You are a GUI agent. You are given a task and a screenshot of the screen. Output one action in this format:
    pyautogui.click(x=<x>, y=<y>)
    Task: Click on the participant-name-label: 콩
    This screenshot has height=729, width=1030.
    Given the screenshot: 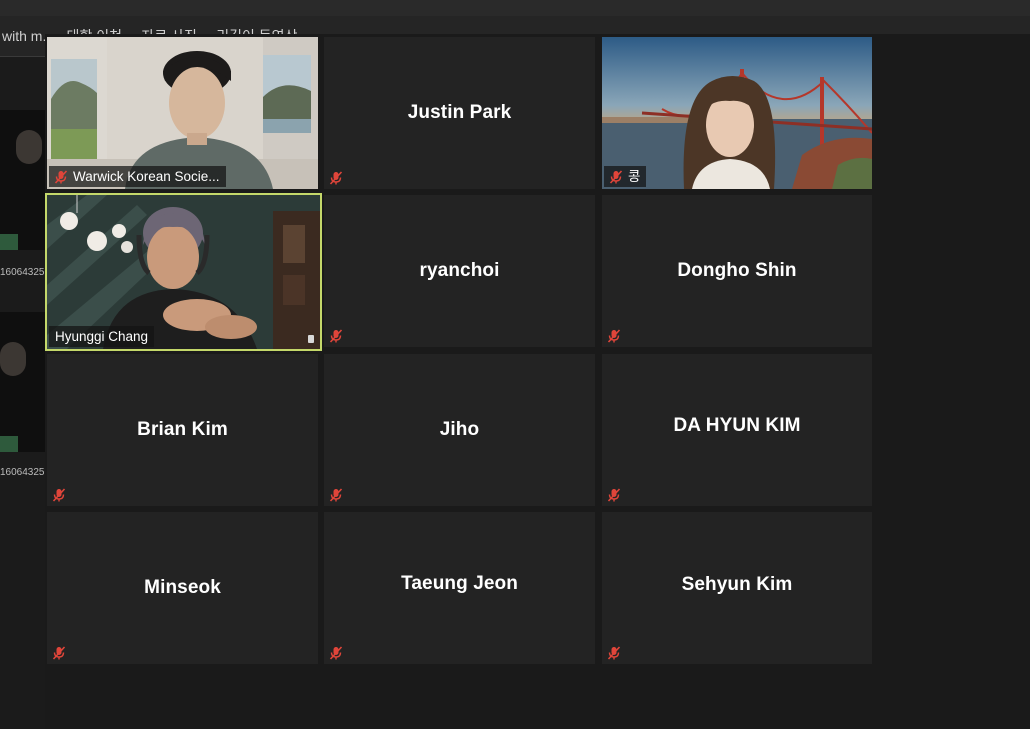 What is the action you would take?
    pyautogui.click(x=625, y=176)
    